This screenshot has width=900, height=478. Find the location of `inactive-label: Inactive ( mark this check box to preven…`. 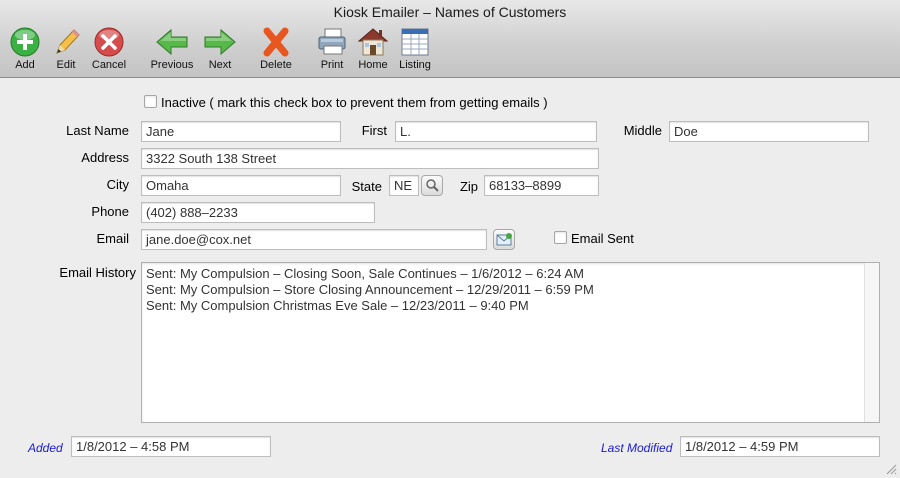

inactive-label: Inactive ( mark this check box to preven… is located at coordinates (354, 102).